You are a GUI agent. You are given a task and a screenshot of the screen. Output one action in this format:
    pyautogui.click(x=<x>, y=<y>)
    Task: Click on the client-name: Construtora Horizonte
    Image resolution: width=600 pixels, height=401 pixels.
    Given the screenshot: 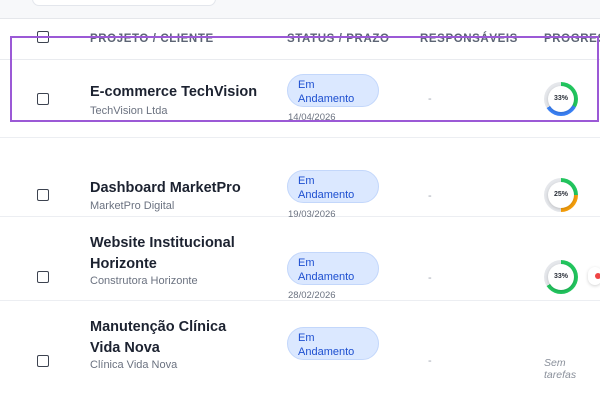 What is the action you would take?
    pyautogui.click(x=144, y=281)
    